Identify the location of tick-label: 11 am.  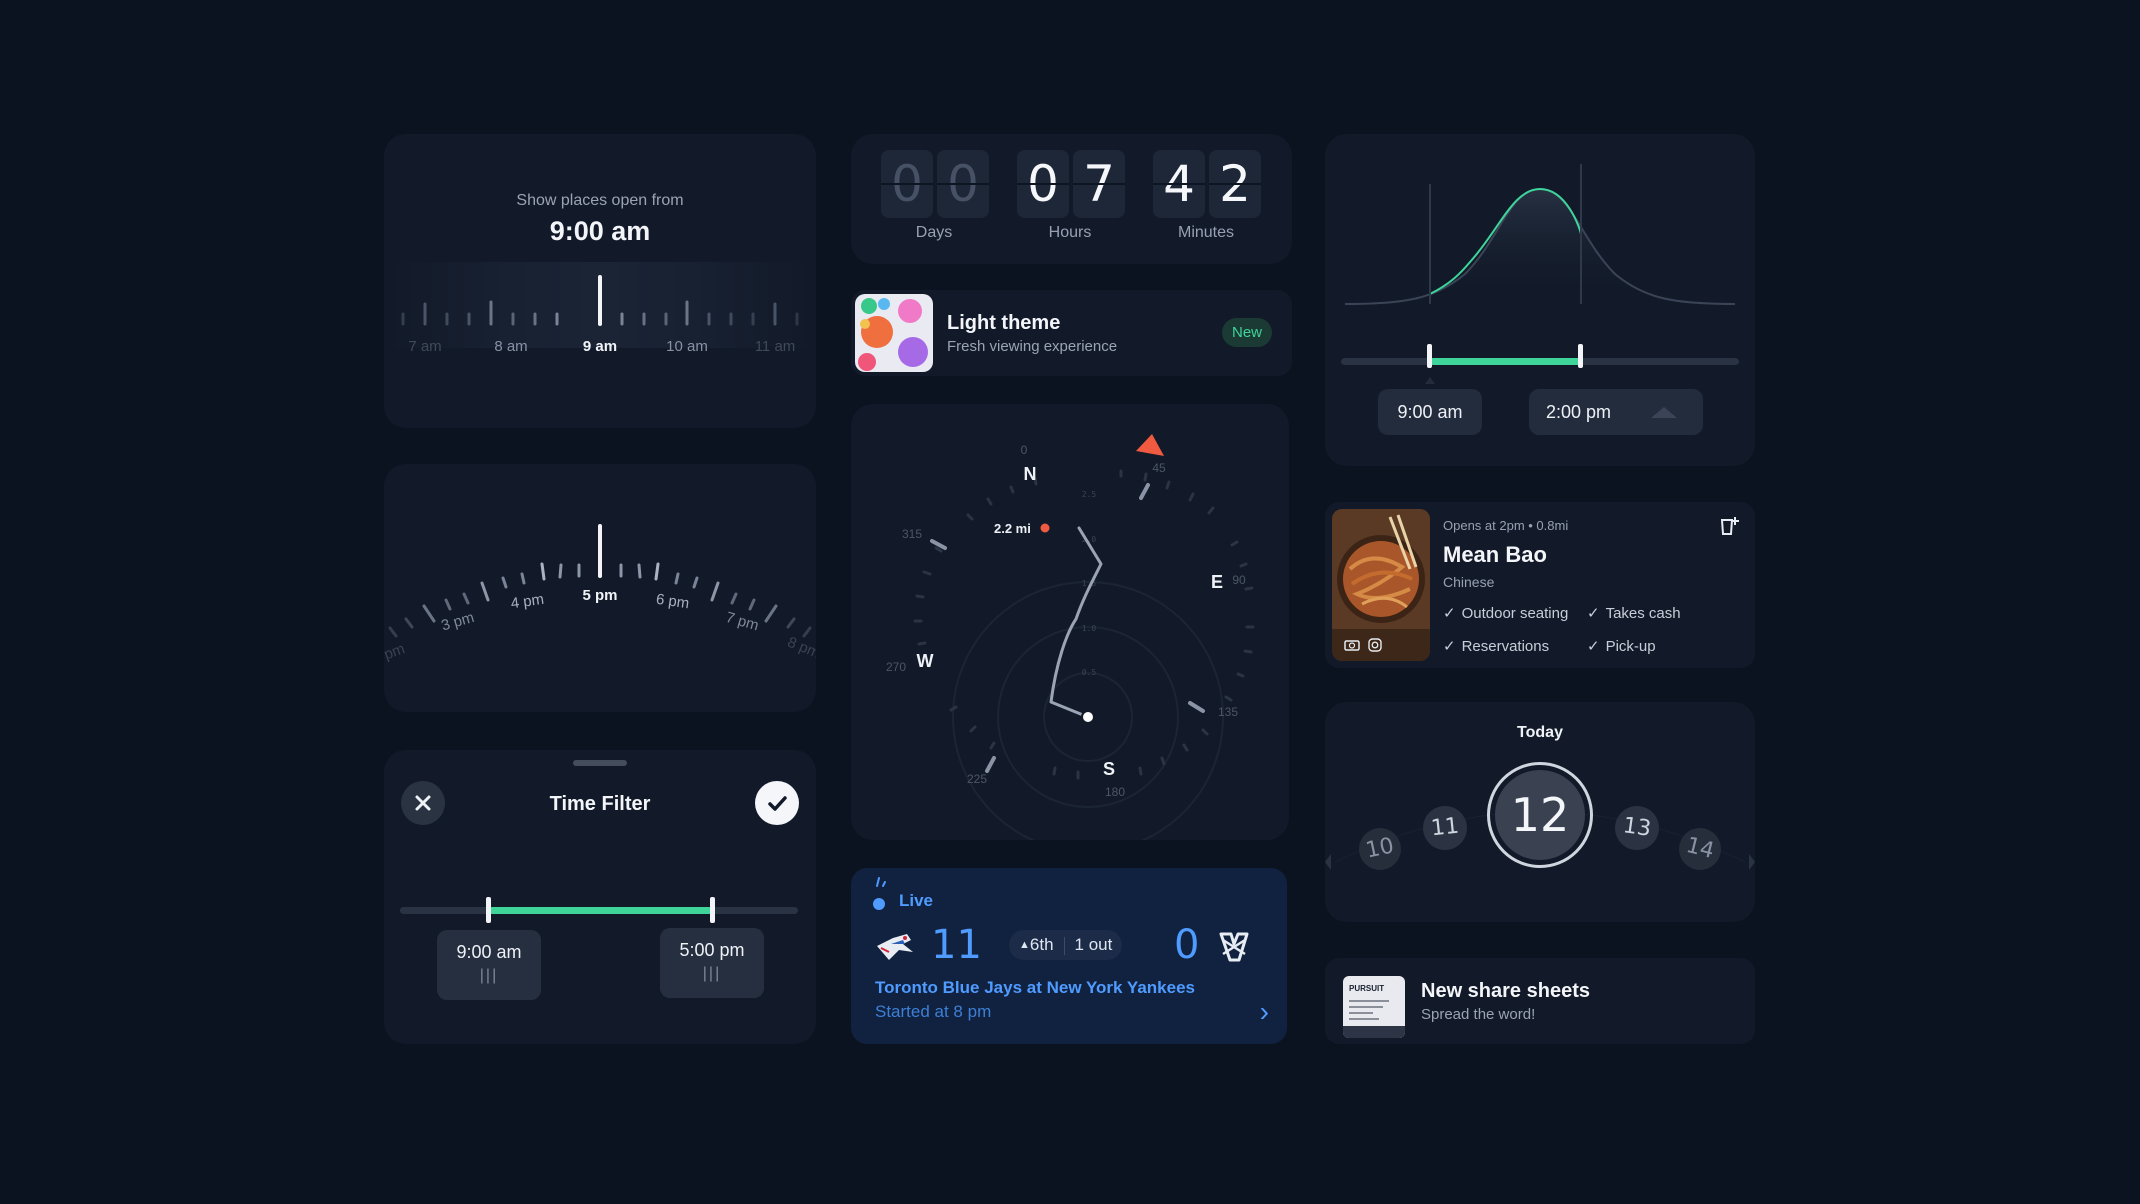
(775, 346).